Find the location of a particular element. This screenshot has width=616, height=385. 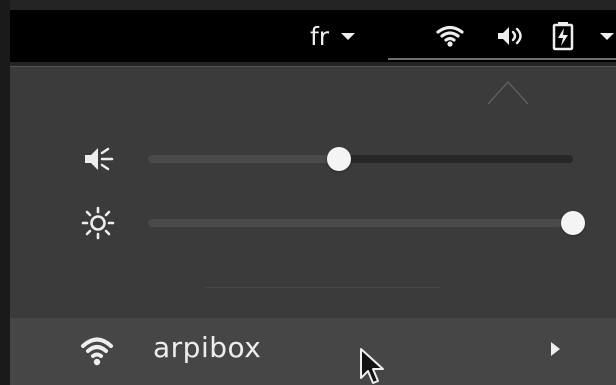

menu-pointer-line is located at coordinates (502, 59).